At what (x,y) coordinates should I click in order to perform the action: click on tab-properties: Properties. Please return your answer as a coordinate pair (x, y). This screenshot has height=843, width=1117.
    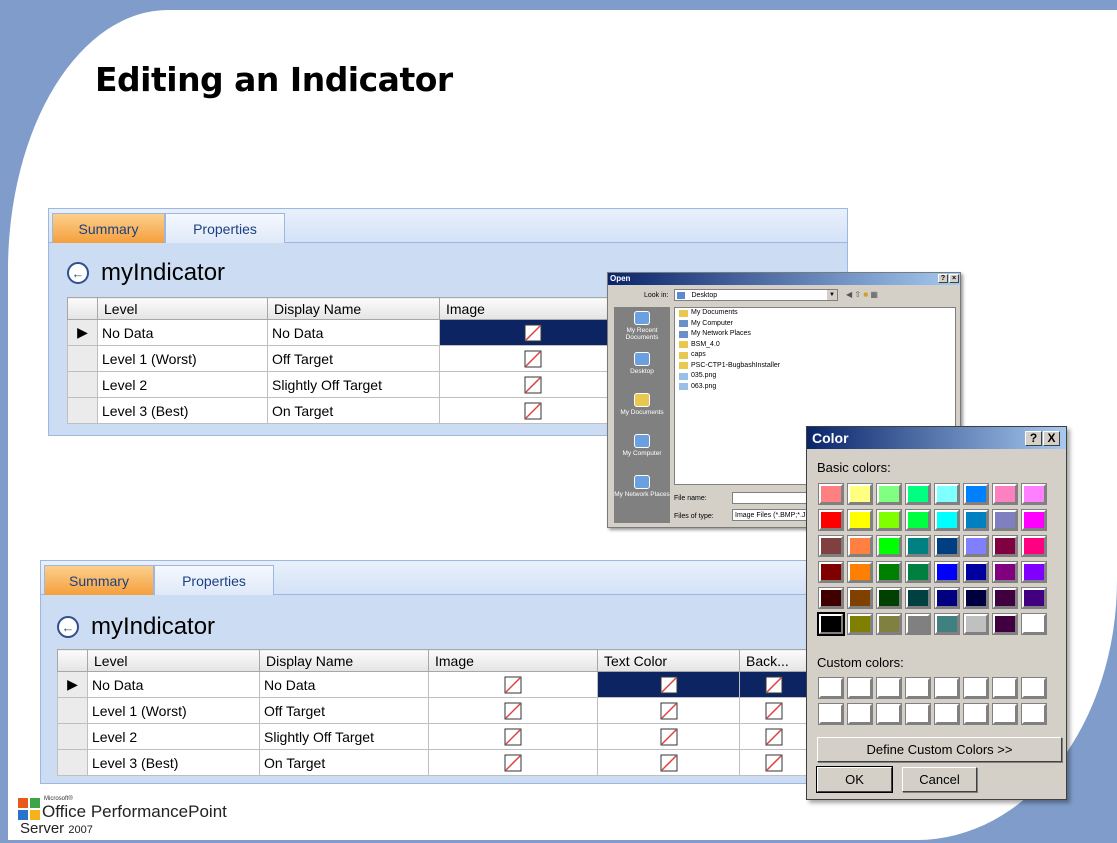
    Looking at the image, I should click on (214, 580).